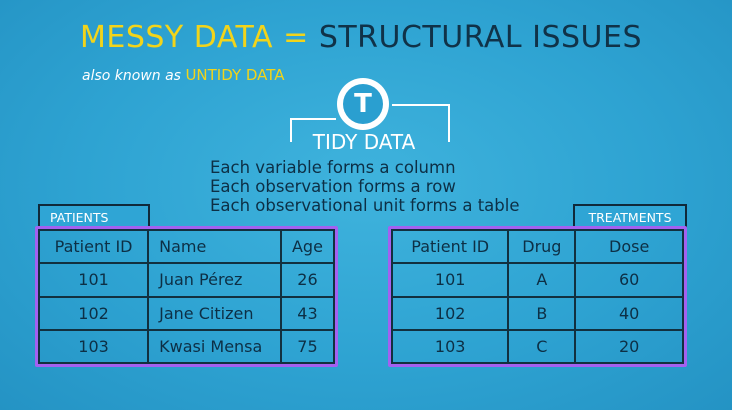 Image resolution: width=732 pixels, height=410 pixels. I want to click on column-header: Drug, so click(542, 246).